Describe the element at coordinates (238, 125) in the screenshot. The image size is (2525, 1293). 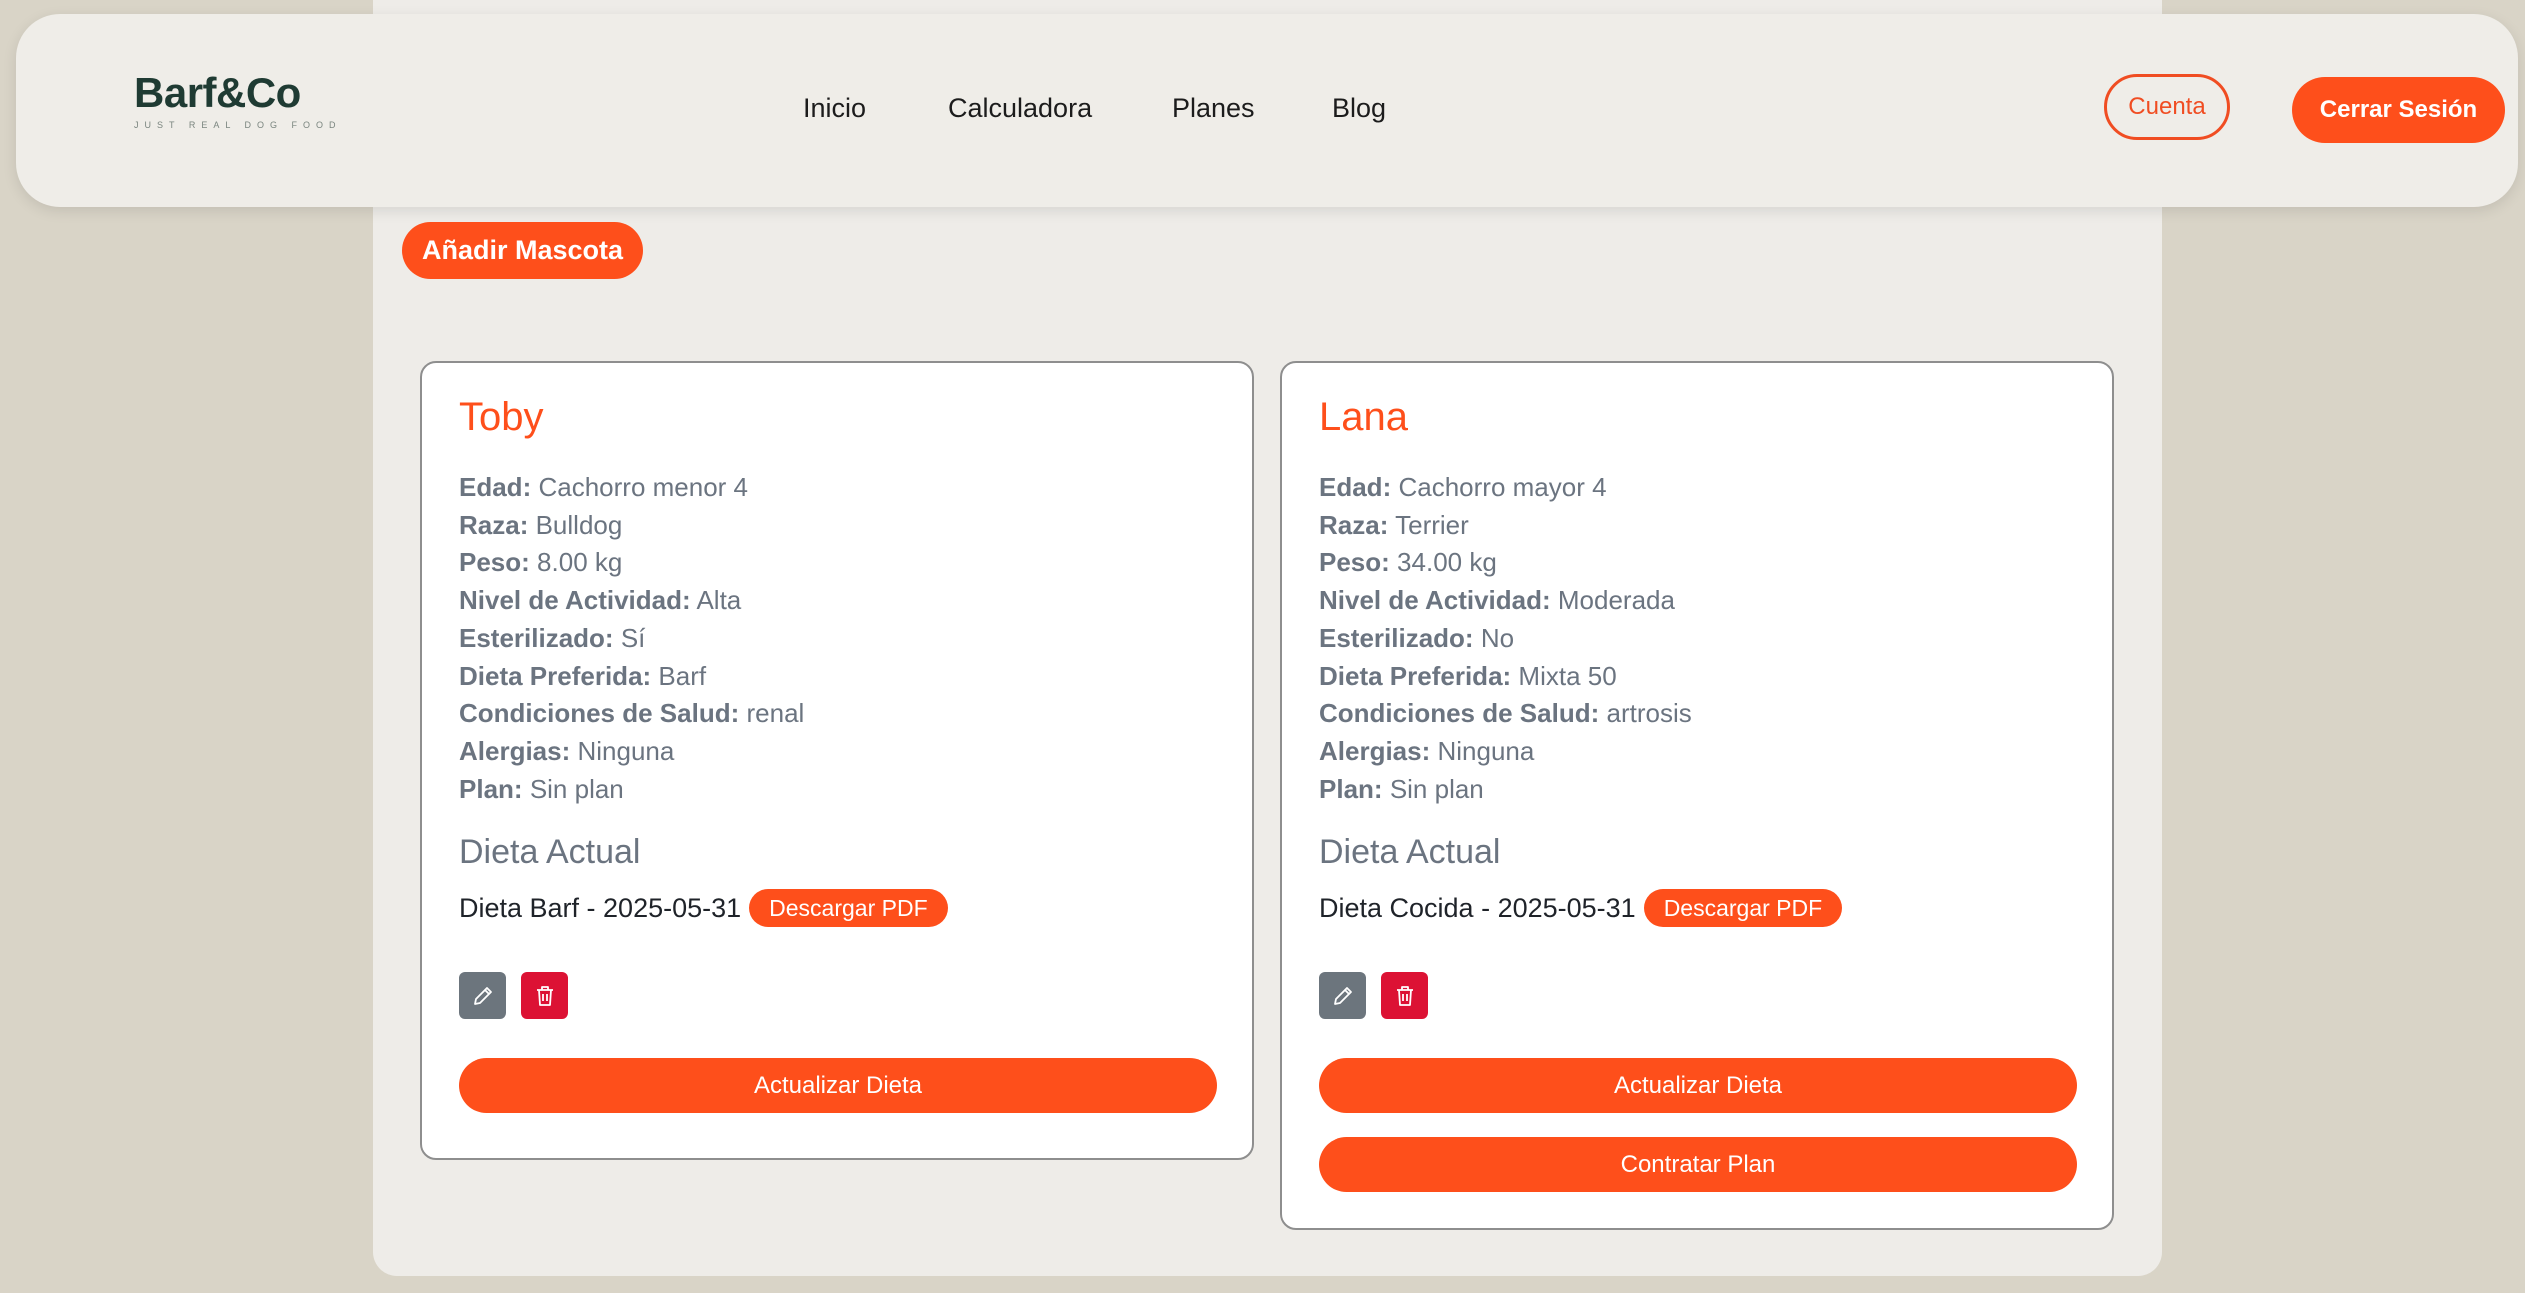
I see `logo-tagline: JUST REAL DOG FOOD` at that location.